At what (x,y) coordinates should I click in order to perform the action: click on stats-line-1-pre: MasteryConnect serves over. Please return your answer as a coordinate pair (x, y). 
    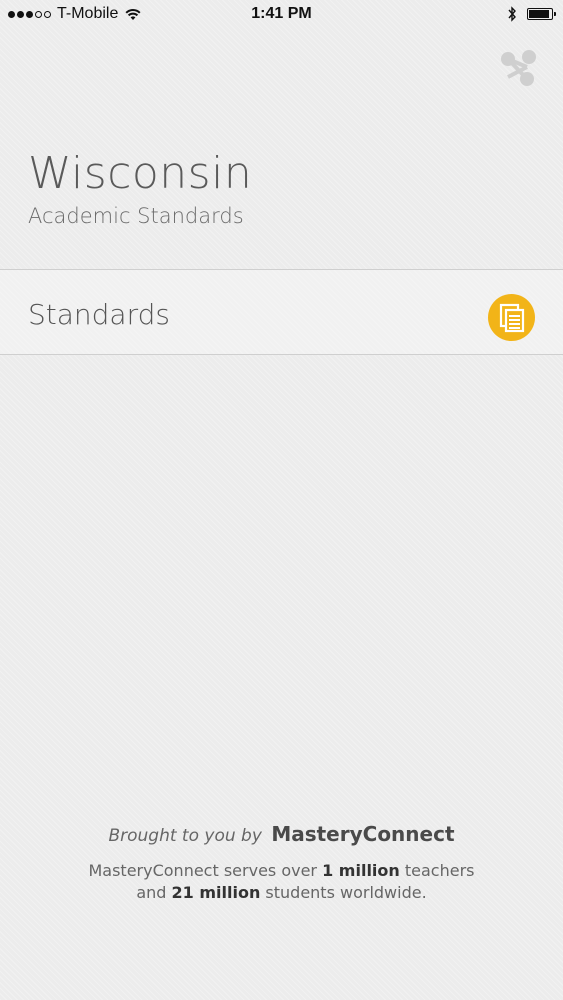
    Looking at the image, I should click on (205, 870).